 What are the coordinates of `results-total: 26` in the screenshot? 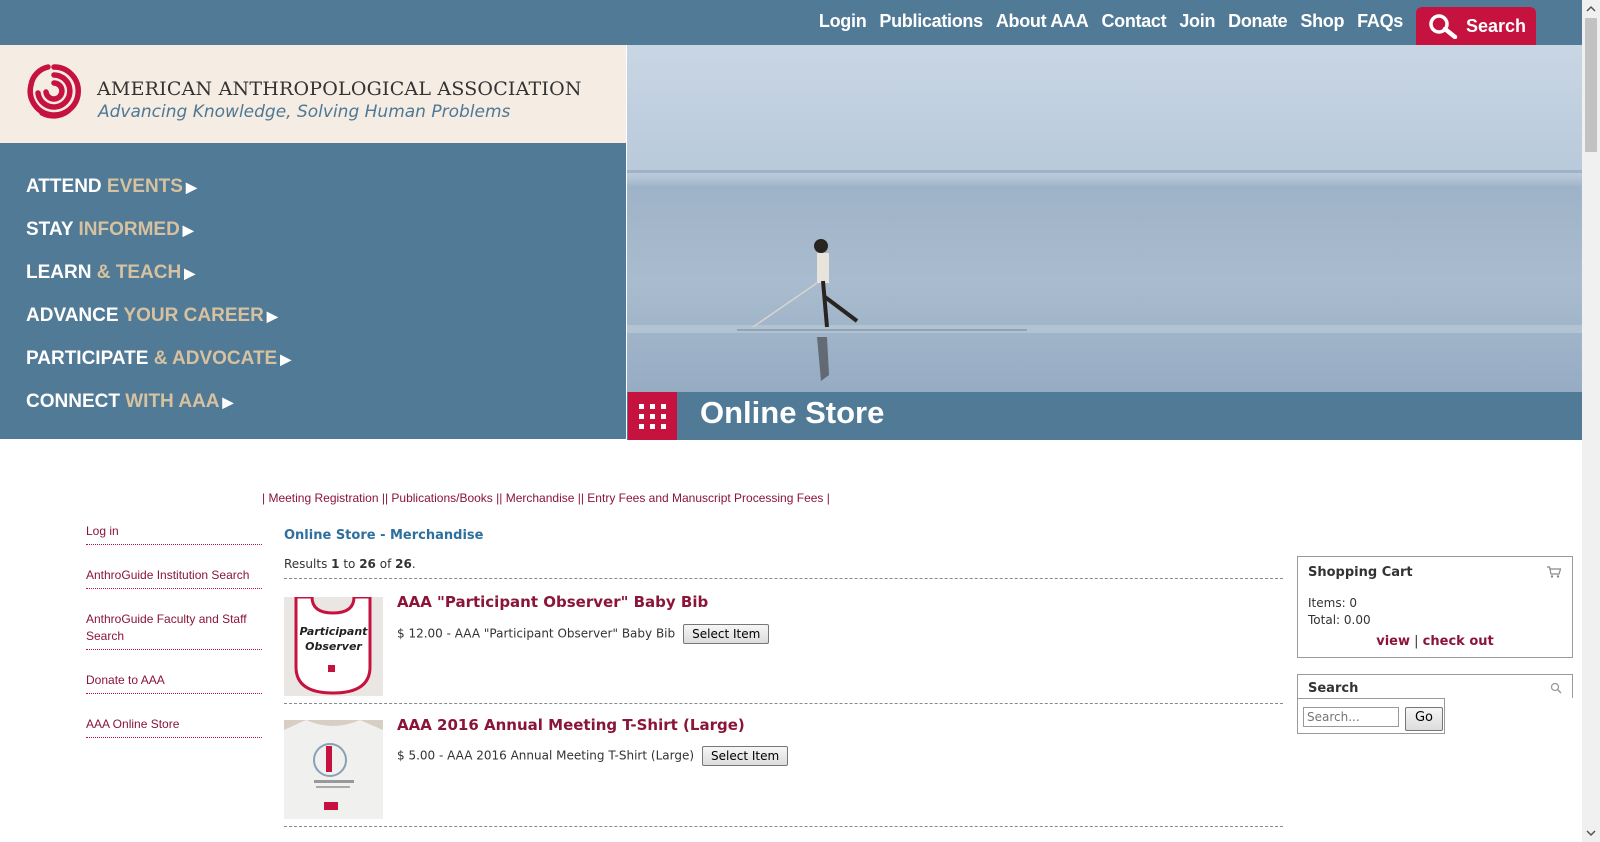 It's located at (403, 564).